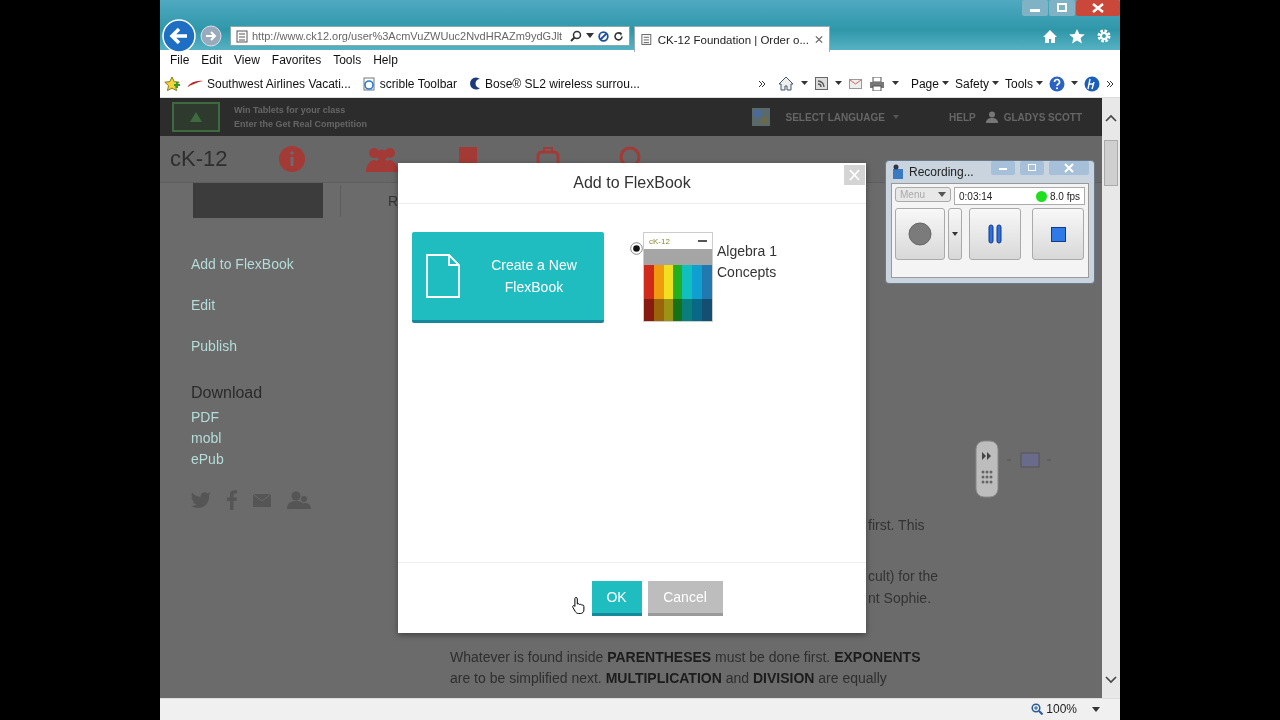 Image resolution: width=1280 pixels, height=720 pixels. What do you see at coordinates (1111, 118) in the screenshot?
I see `scroll-up-icon` at bounding box center [1111, 118].